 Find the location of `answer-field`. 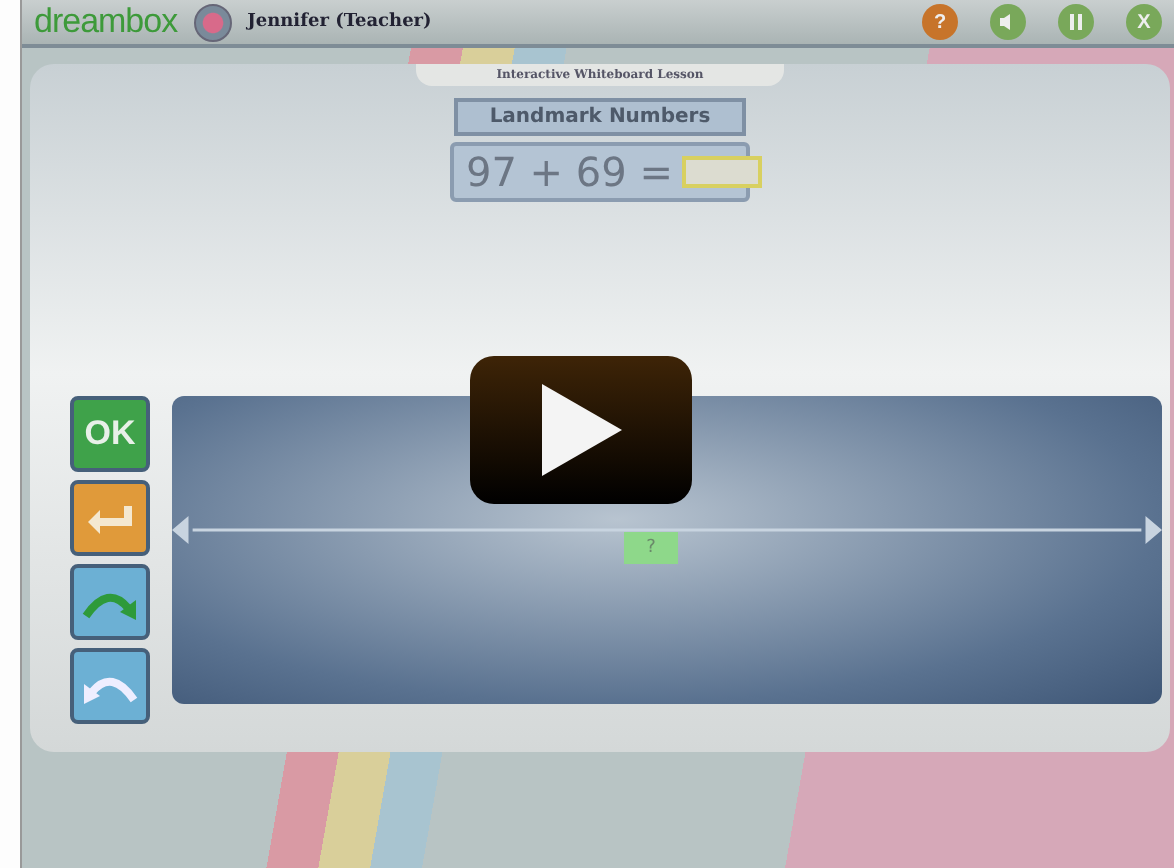

answer-field is located at coordinates (721, 172).